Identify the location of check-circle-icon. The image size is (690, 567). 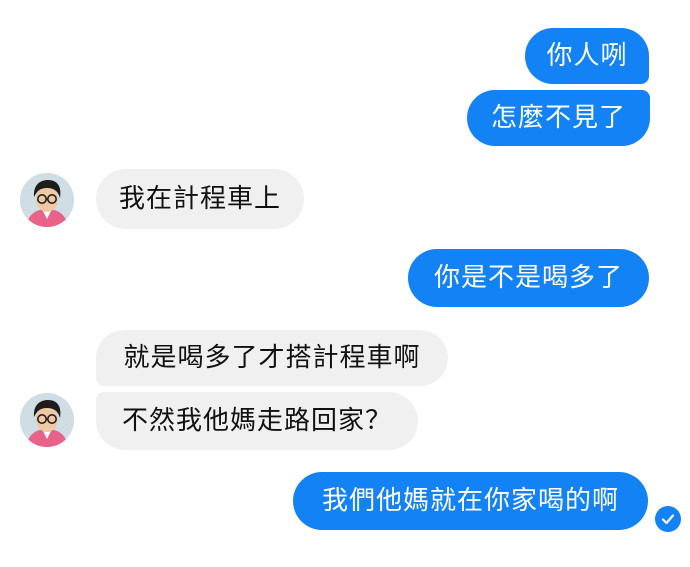
(668, 519).